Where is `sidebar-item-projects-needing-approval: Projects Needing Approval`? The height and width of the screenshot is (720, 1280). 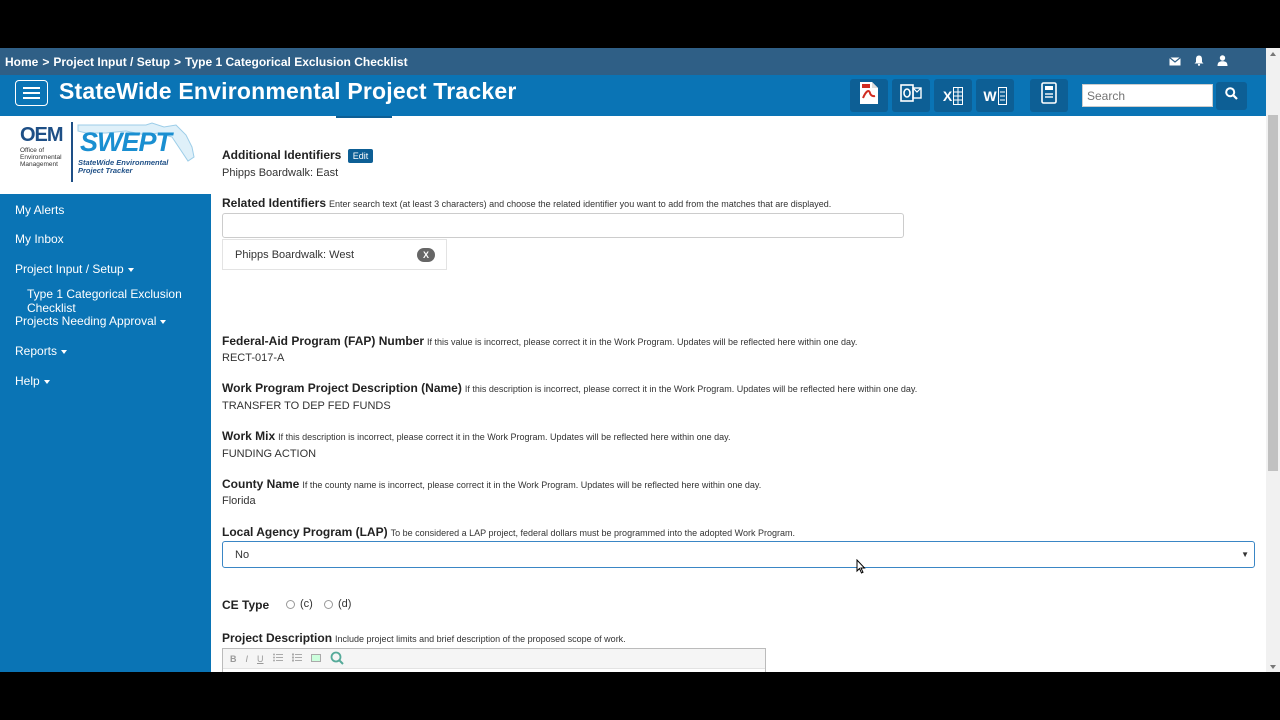
sidebar-item-projects-needing-approval: Projects Needing Approval is located at coordinates (91, 321).